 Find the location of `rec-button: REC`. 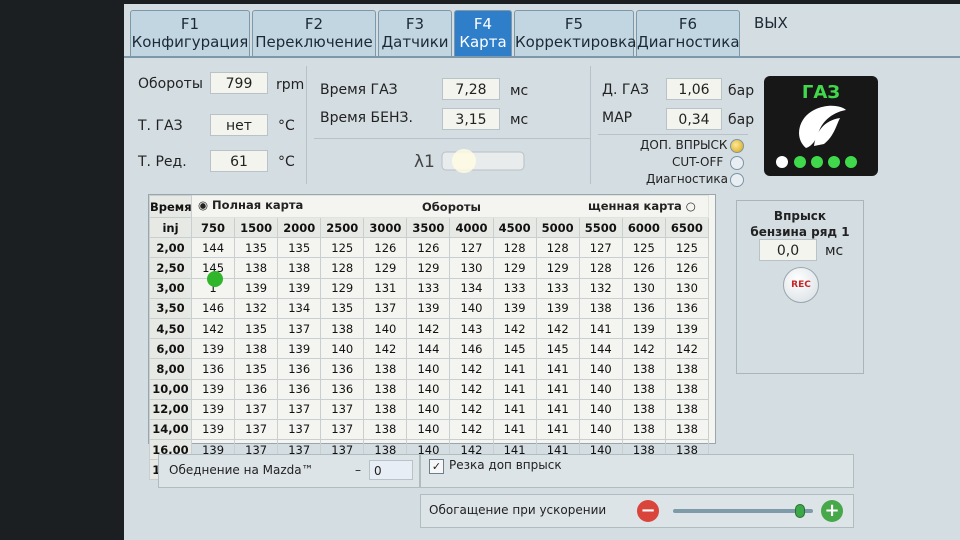

rec-button: REC is located at coordinates (801, 285).